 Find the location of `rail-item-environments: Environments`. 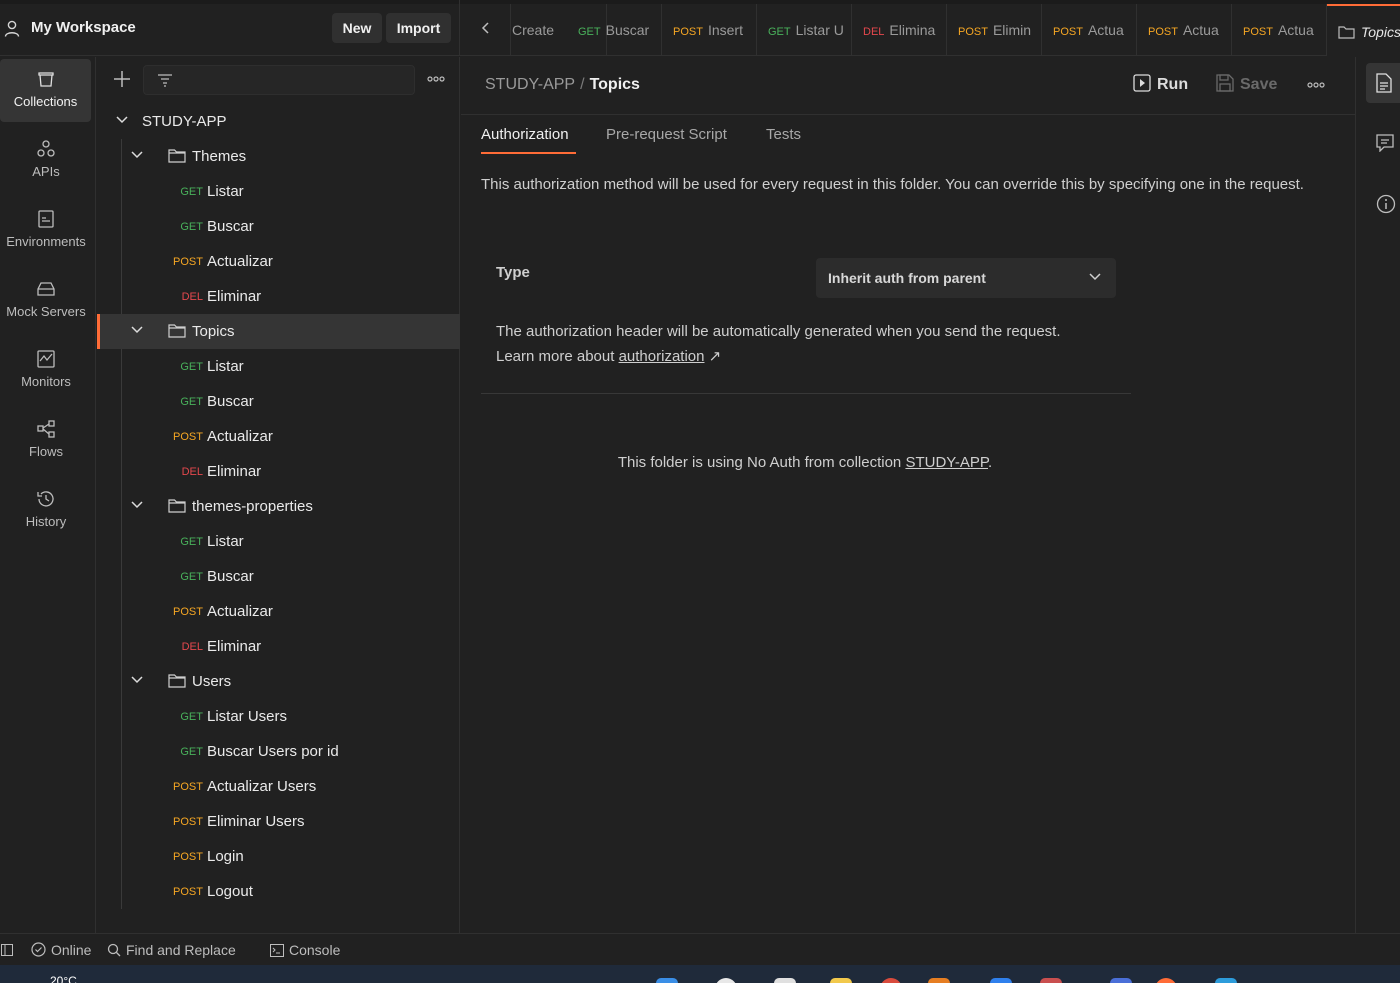

rail-item-environments: Environments is located at coordinates (46, 230).